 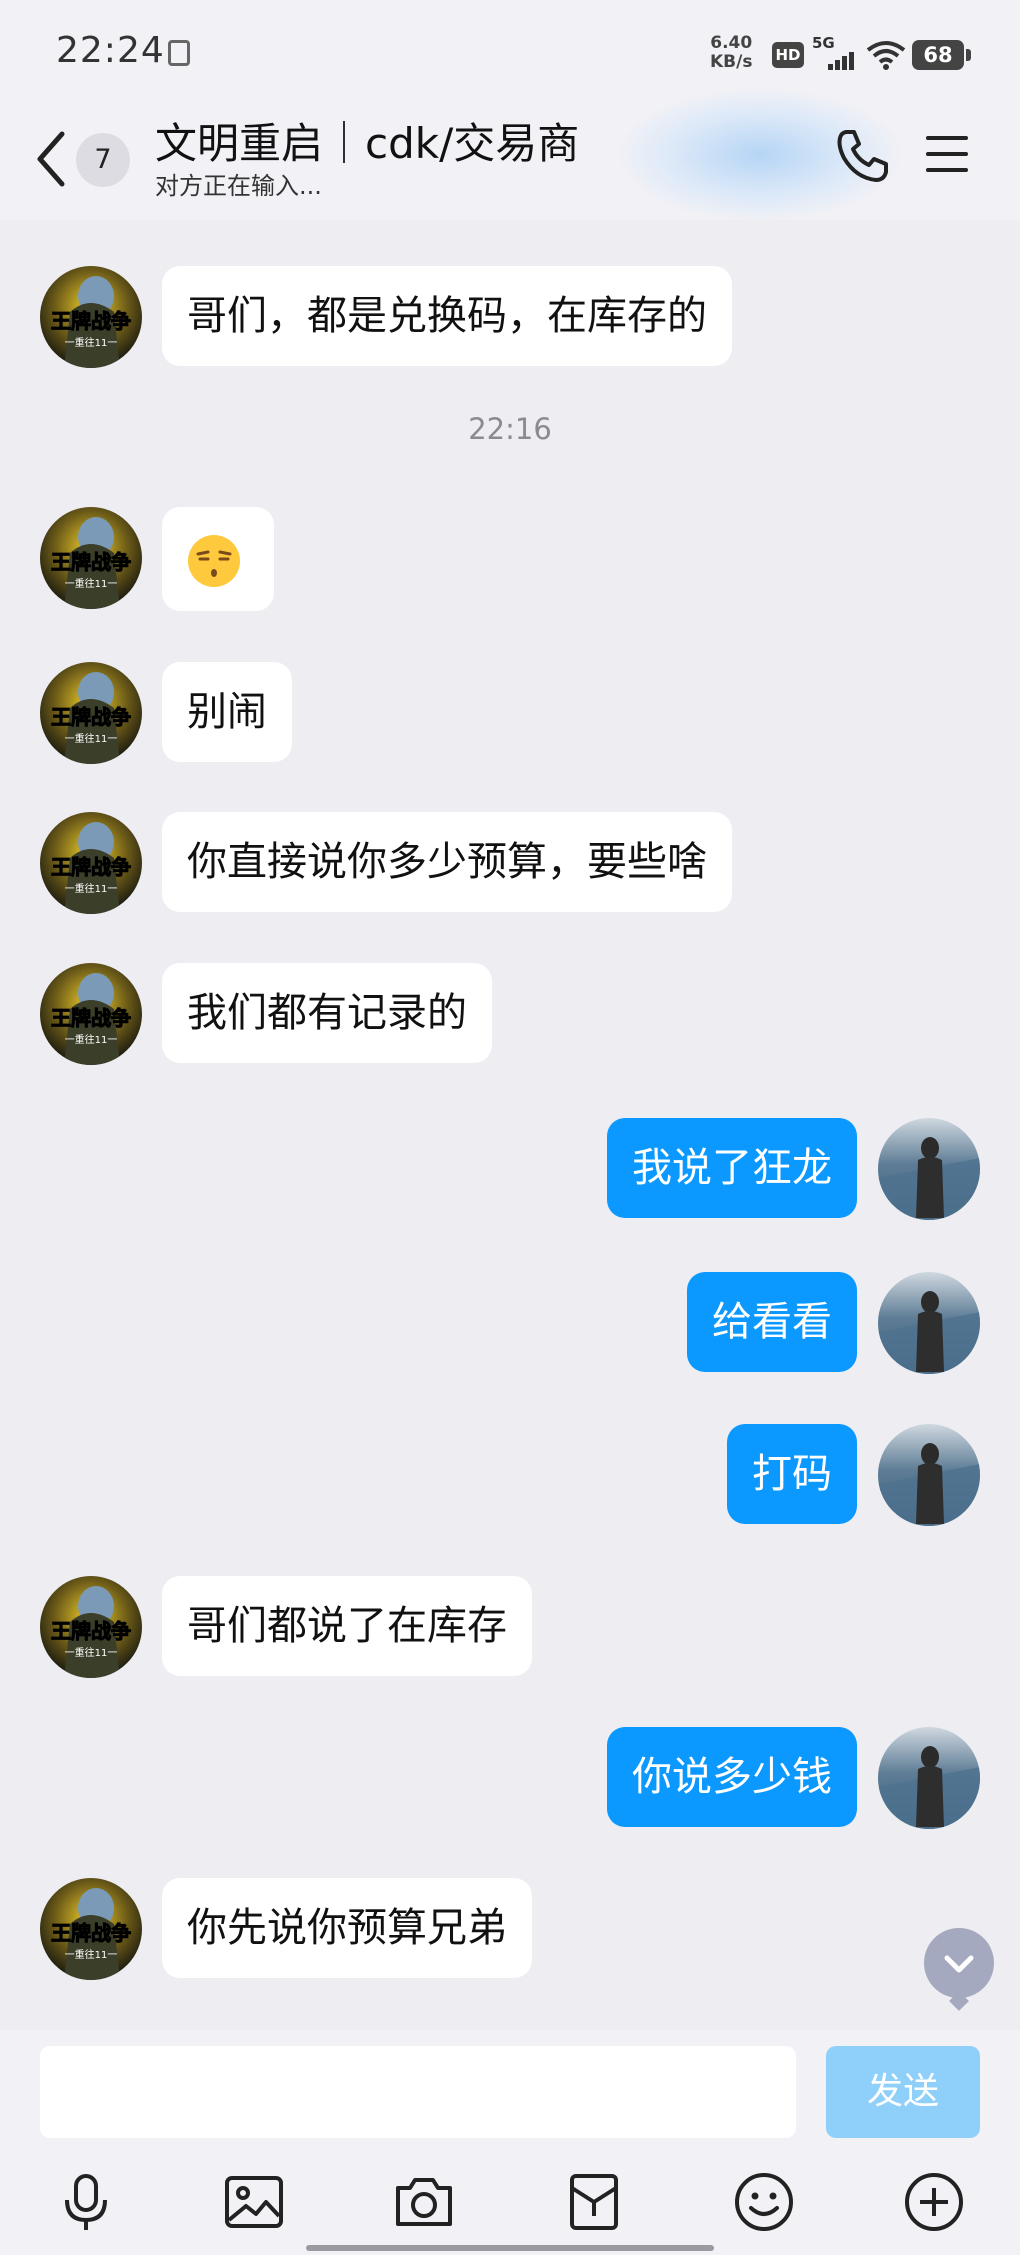 I want to click on unread-badge: 7, so click(x=103, y=160).